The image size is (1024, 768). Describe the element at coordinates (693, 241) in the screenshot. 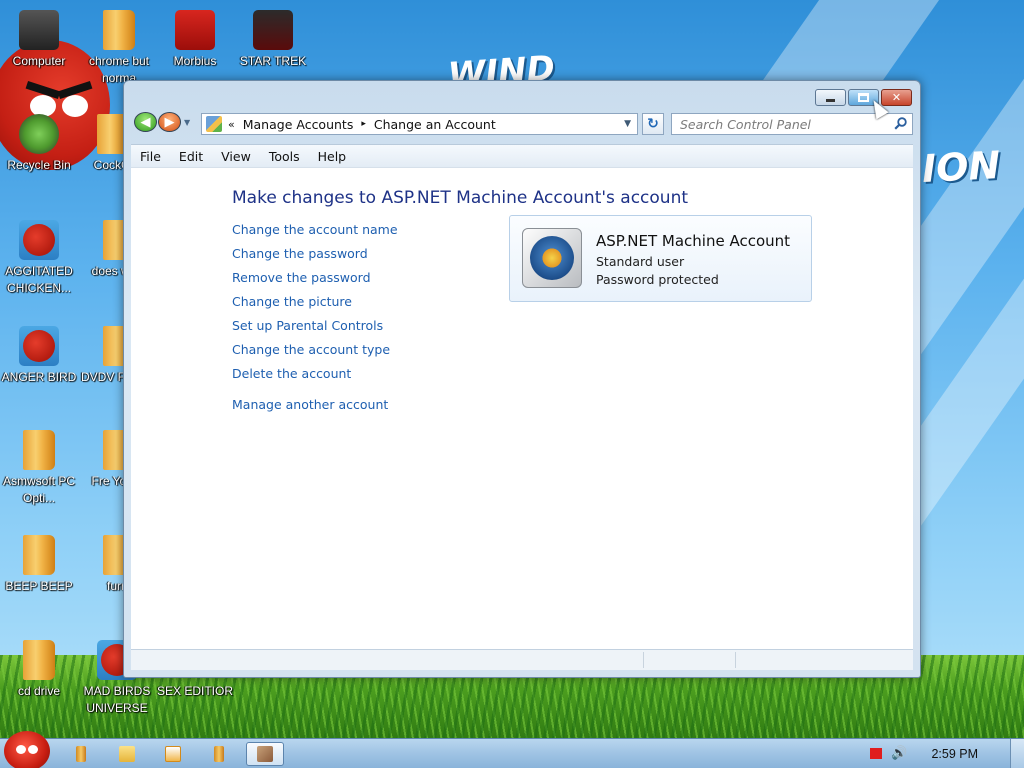

I see `account-name: ASP.NET Machine Account` at that location.